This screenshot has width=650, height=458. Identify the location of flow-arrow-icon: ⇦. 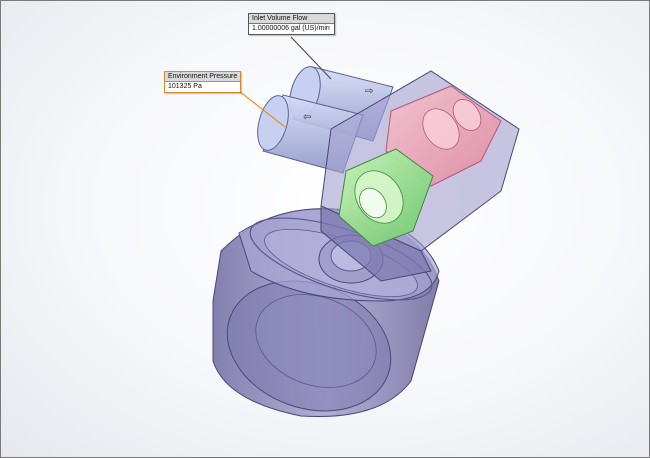
(307, 117).